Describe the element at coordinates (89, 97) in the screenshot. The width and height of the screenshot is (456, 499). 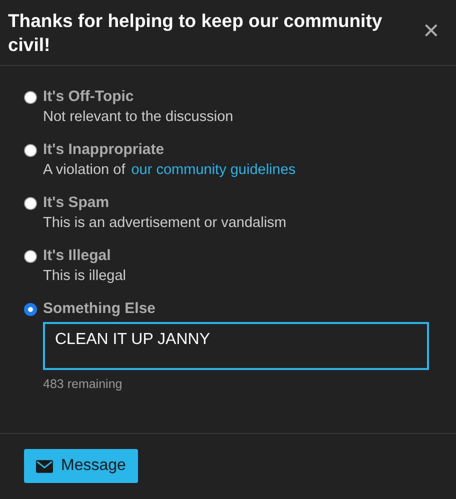
I see `option-label: It's Off-Topic` at that location.